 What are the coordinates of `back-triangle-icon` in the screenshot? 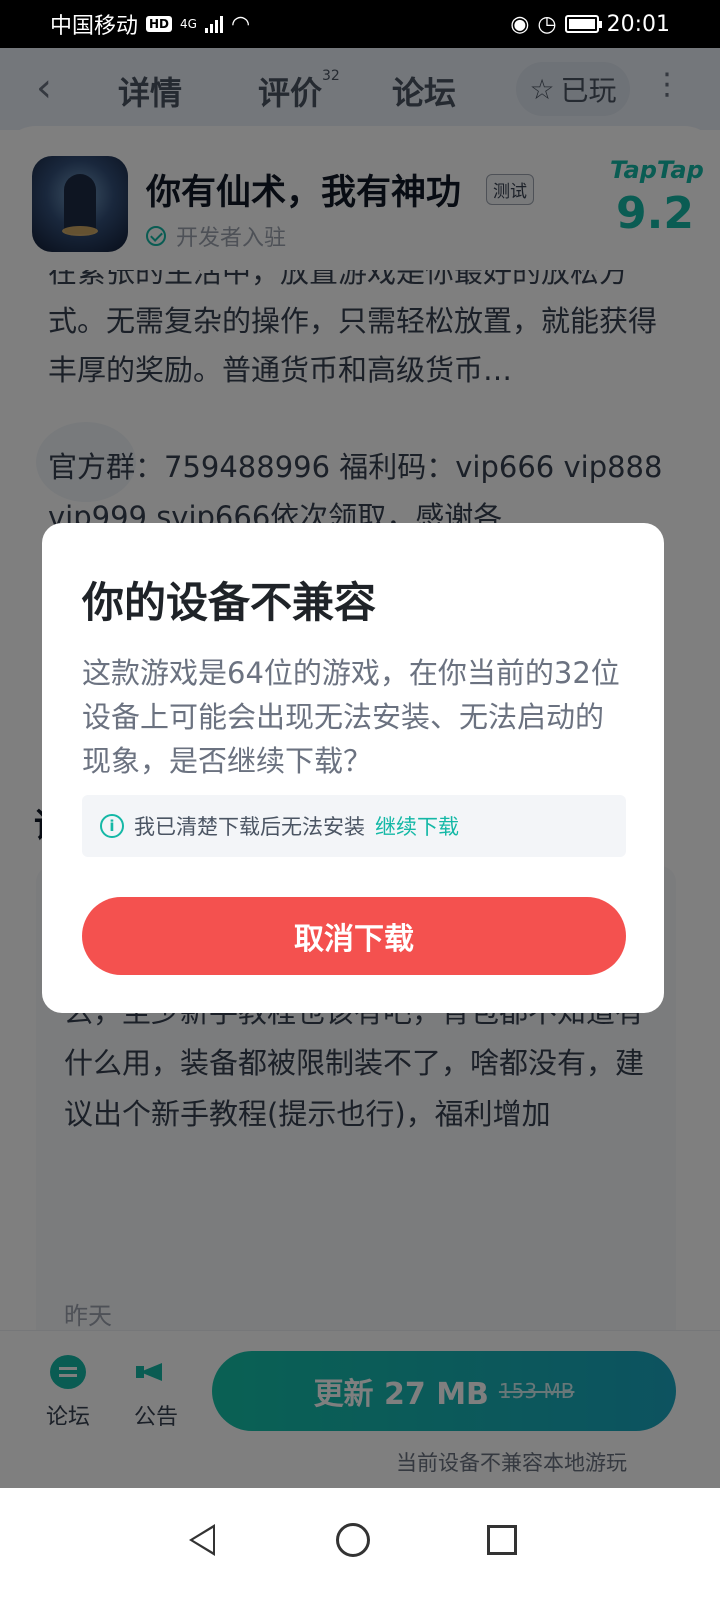 It's located at (202, 1540).